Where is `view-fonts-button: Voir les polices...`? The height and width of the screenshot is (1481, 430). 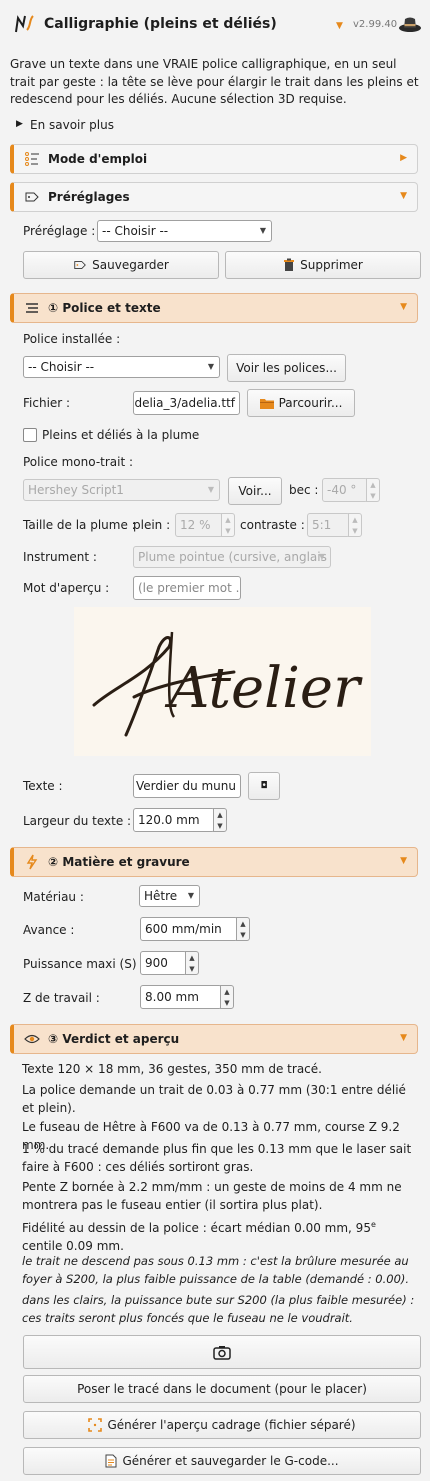
view-fonts-button: Voir les polices... is located at coordinates (286, 368).